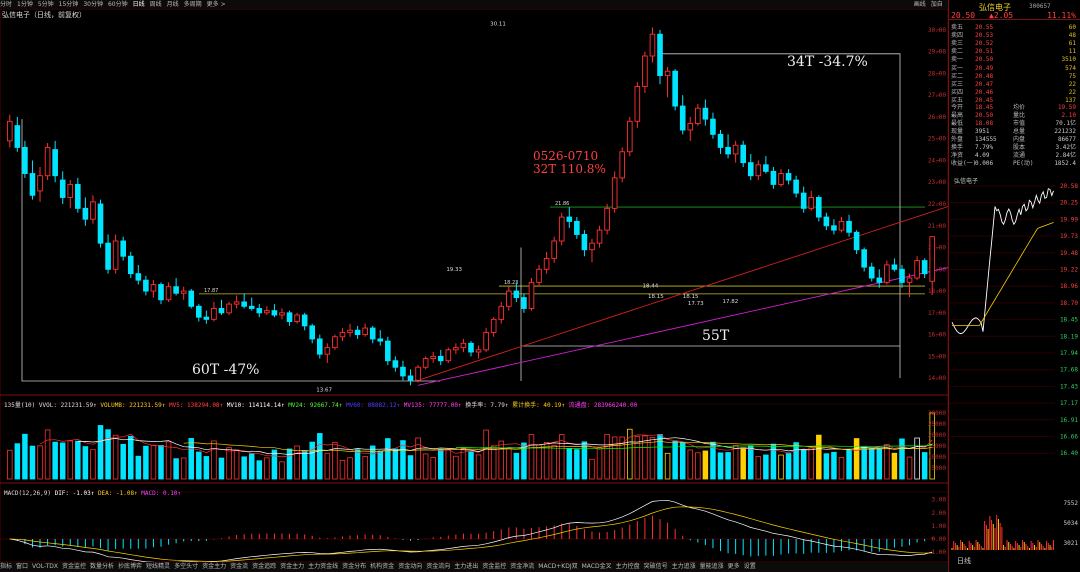 This screenshot has width=1080, height=572. What do you see at coordinates (438, 566) in the screenshot?
I see `indicator-tab: 资金流向` at bounding box center [438, 566].